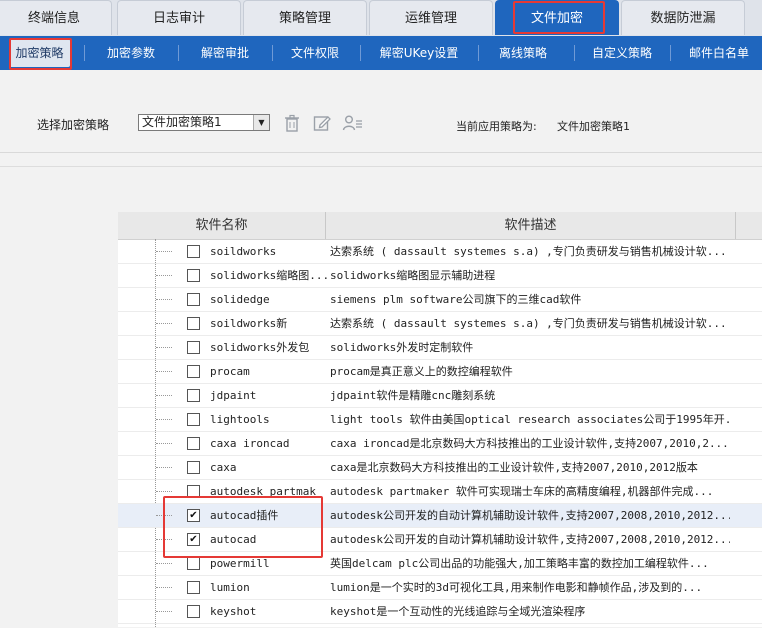 The height and width of the screenshot is (628, 762). Describe the element at coordinates (249, 323) in the screenshot. I see `software-name: soildworks新` at that location.